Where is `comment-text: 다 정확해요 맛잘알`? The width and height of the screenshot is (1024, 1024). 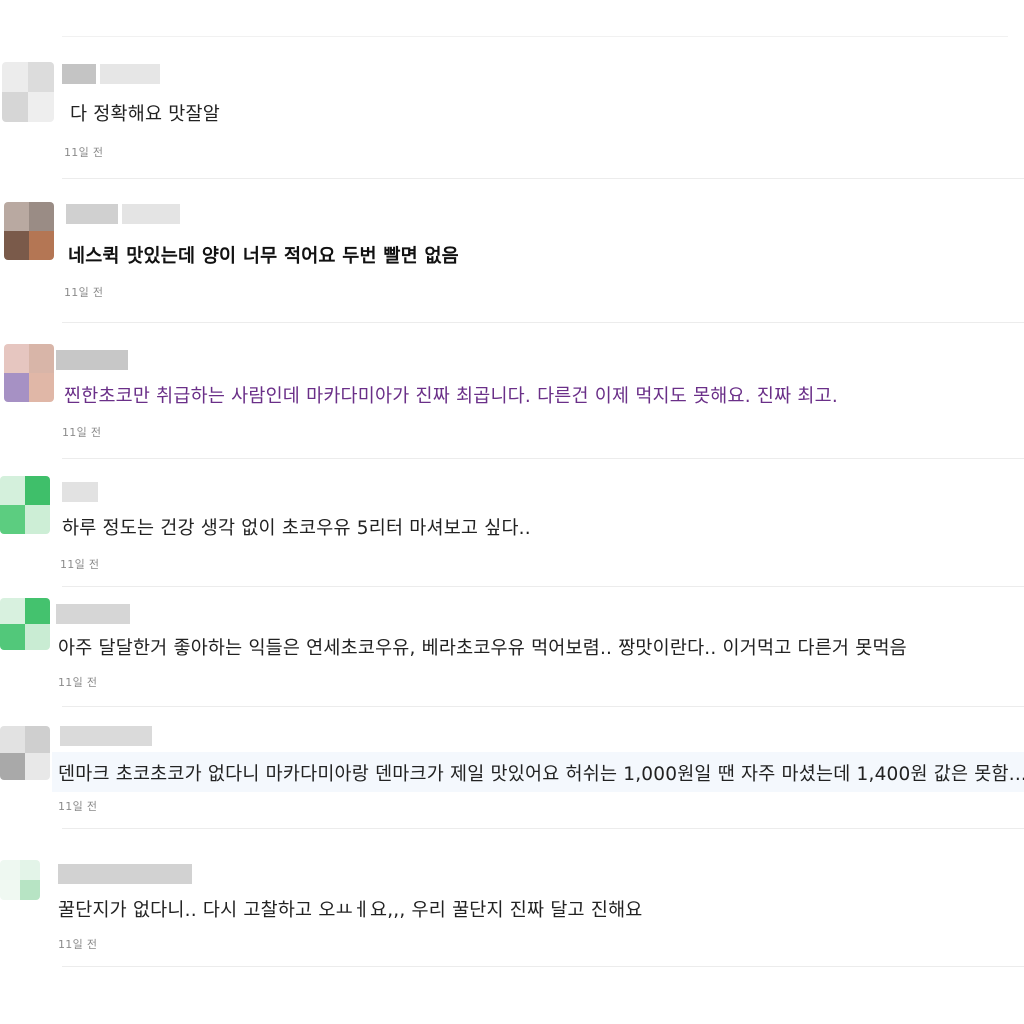 comment-text: 다 정확해요 맛잘알 is located at coordinates (145, 114).